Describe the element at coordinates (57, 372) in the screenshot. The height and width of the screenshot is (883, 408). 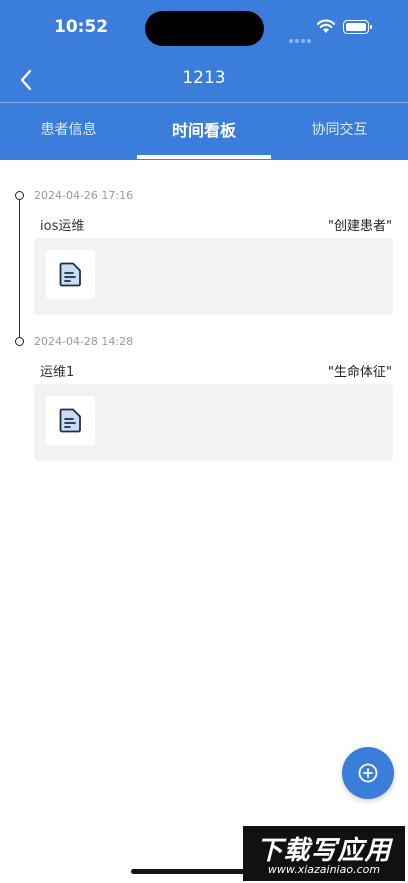
I see `entry-user: 运维1` at that location.